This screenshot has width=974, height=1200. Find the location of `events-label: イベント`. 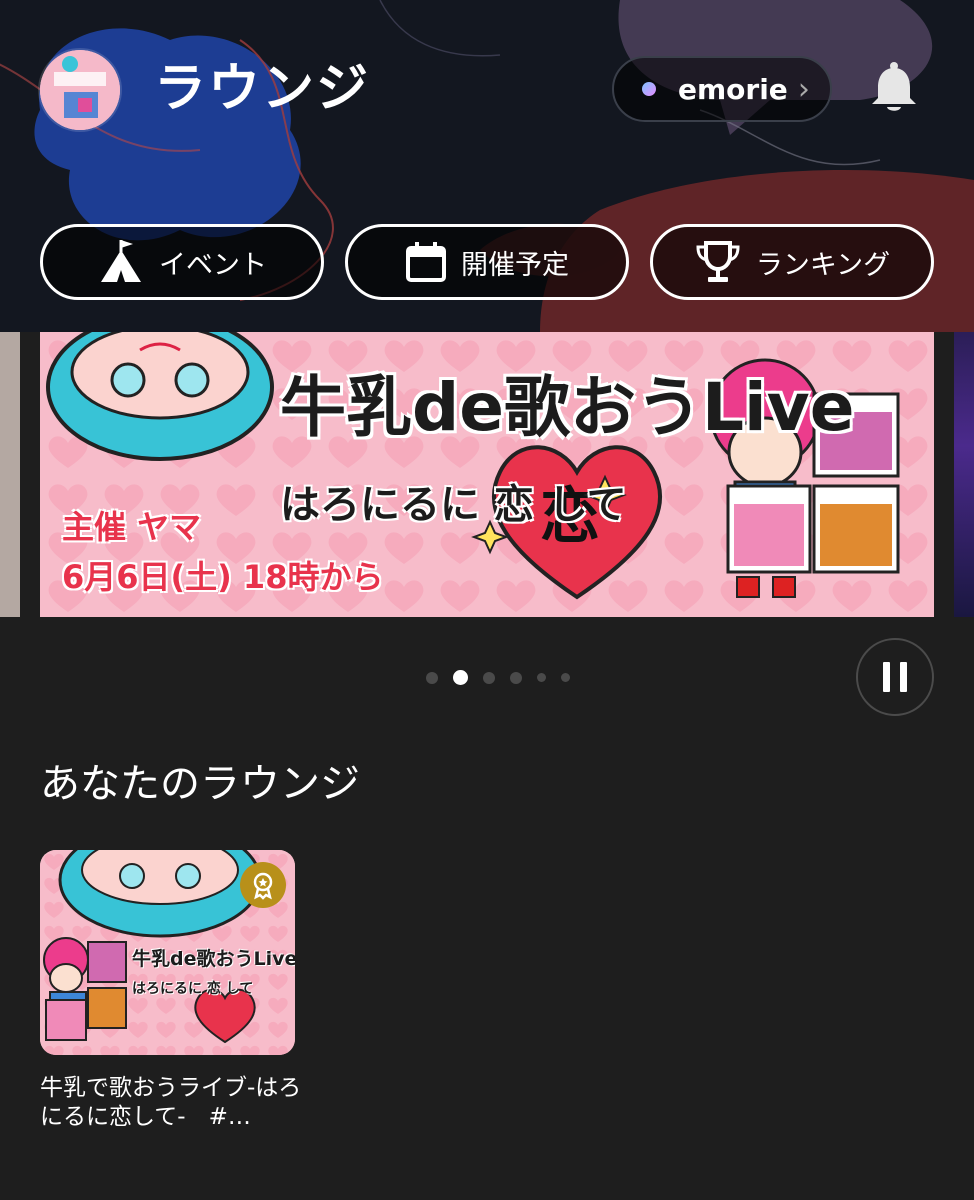

events-label: イベント is located at coordinates (213, 265).